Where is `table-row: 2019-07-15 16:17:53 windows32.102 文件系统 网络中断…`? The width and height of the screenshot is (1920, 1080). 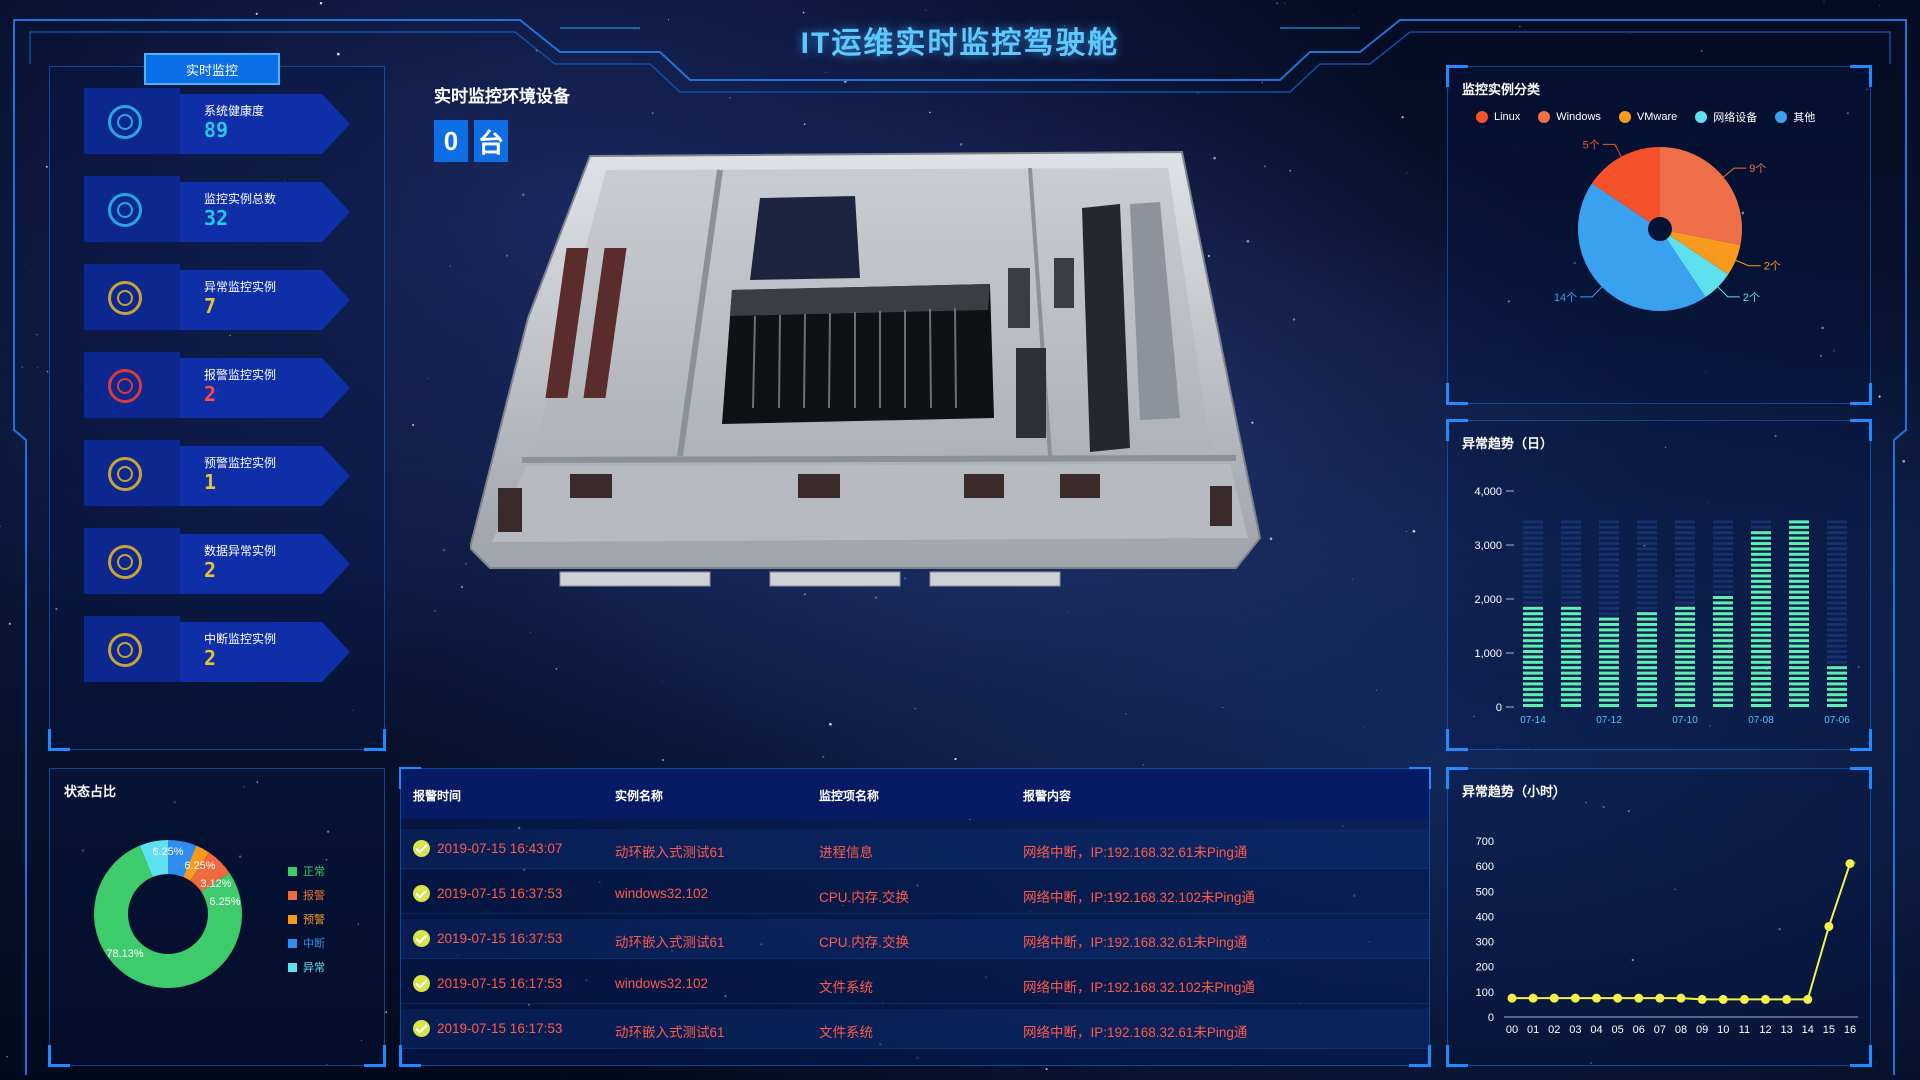 table-row: 2019-07-15 16:17:53 windows32.102 文件系统 网络中断… is located at coordinates (915, 984).